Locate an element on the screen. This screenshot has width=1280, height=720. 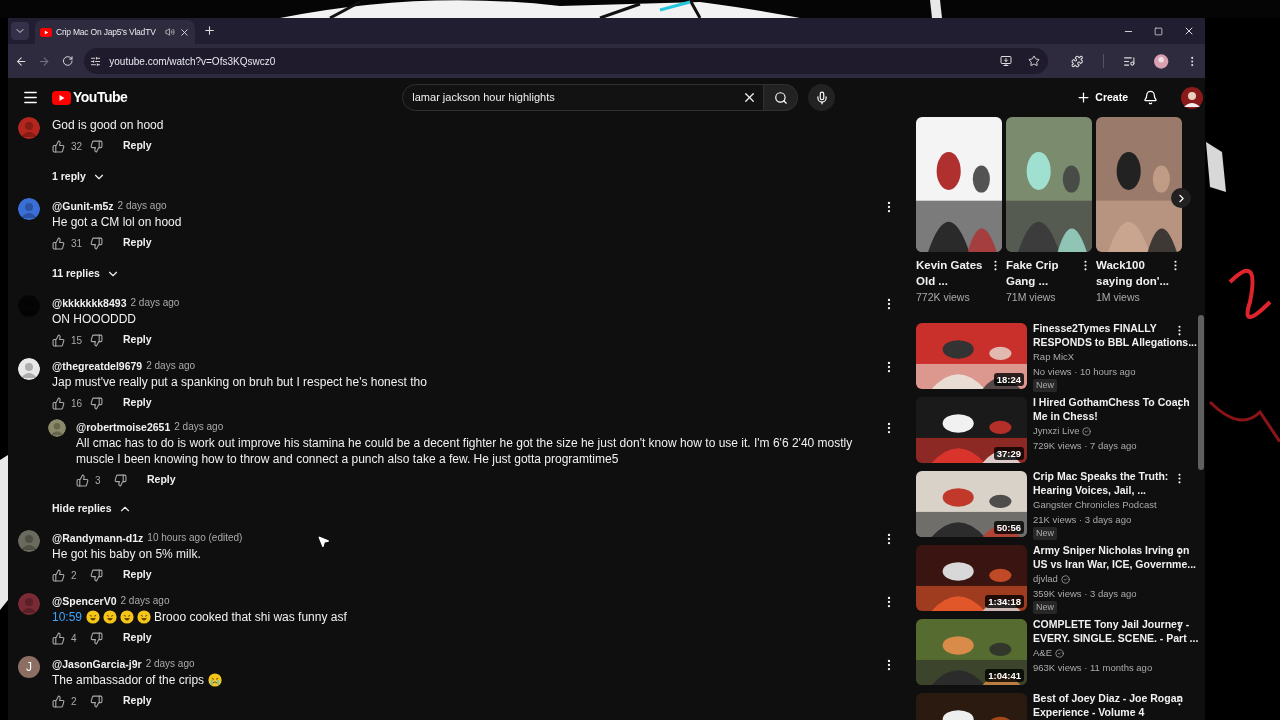
search-icon is located at coordinates (780, 97).